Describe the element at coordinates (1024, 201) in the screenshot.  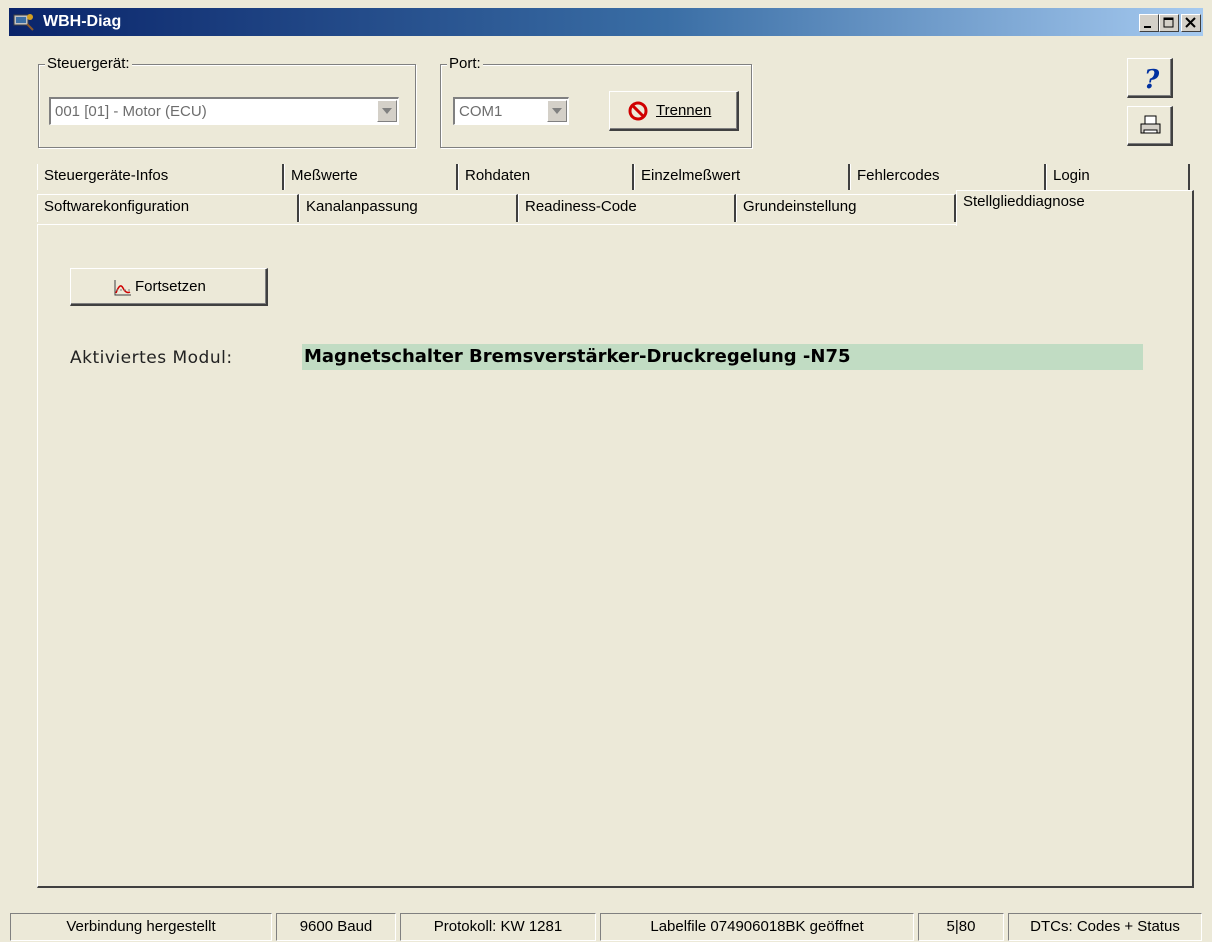
I see `tab-label: Stellglieddiagnose` at that location.